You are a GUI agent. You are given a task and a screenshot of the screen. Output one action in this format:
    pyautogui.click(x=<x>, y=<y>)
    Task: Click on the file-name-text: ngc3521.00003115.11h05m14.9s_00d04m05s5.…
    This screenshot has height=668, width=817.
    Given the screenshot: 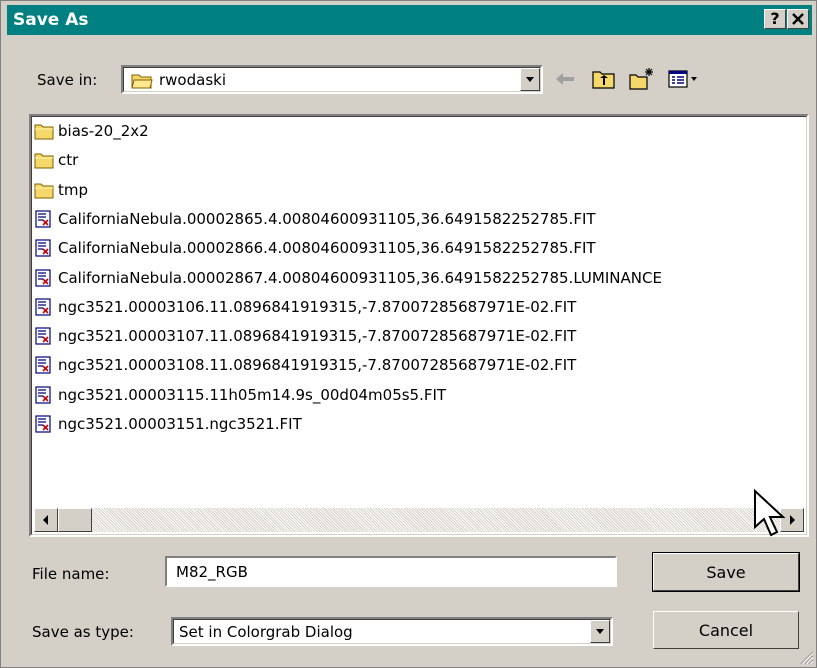 What is the action you would take?
    pyautogui.click(x=252, y=394)
    